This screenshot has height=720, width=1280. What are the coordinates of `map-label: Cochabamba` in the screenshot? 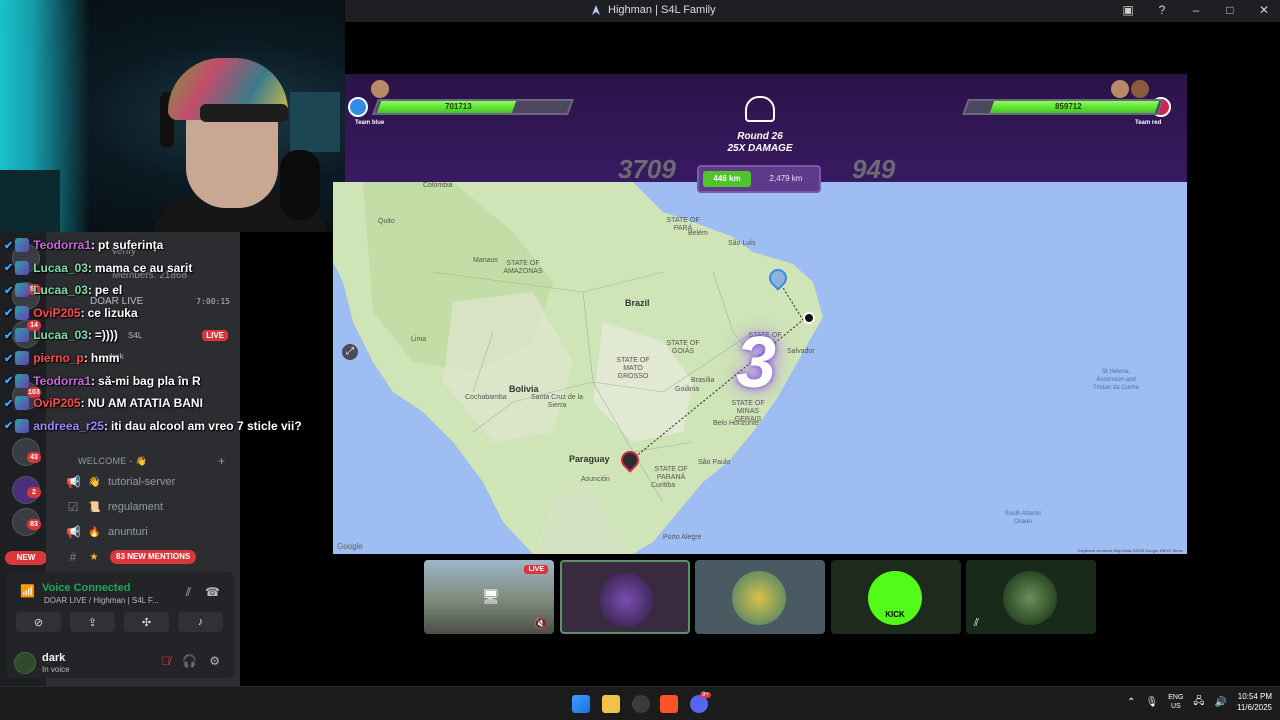 It's located at (486, 397).